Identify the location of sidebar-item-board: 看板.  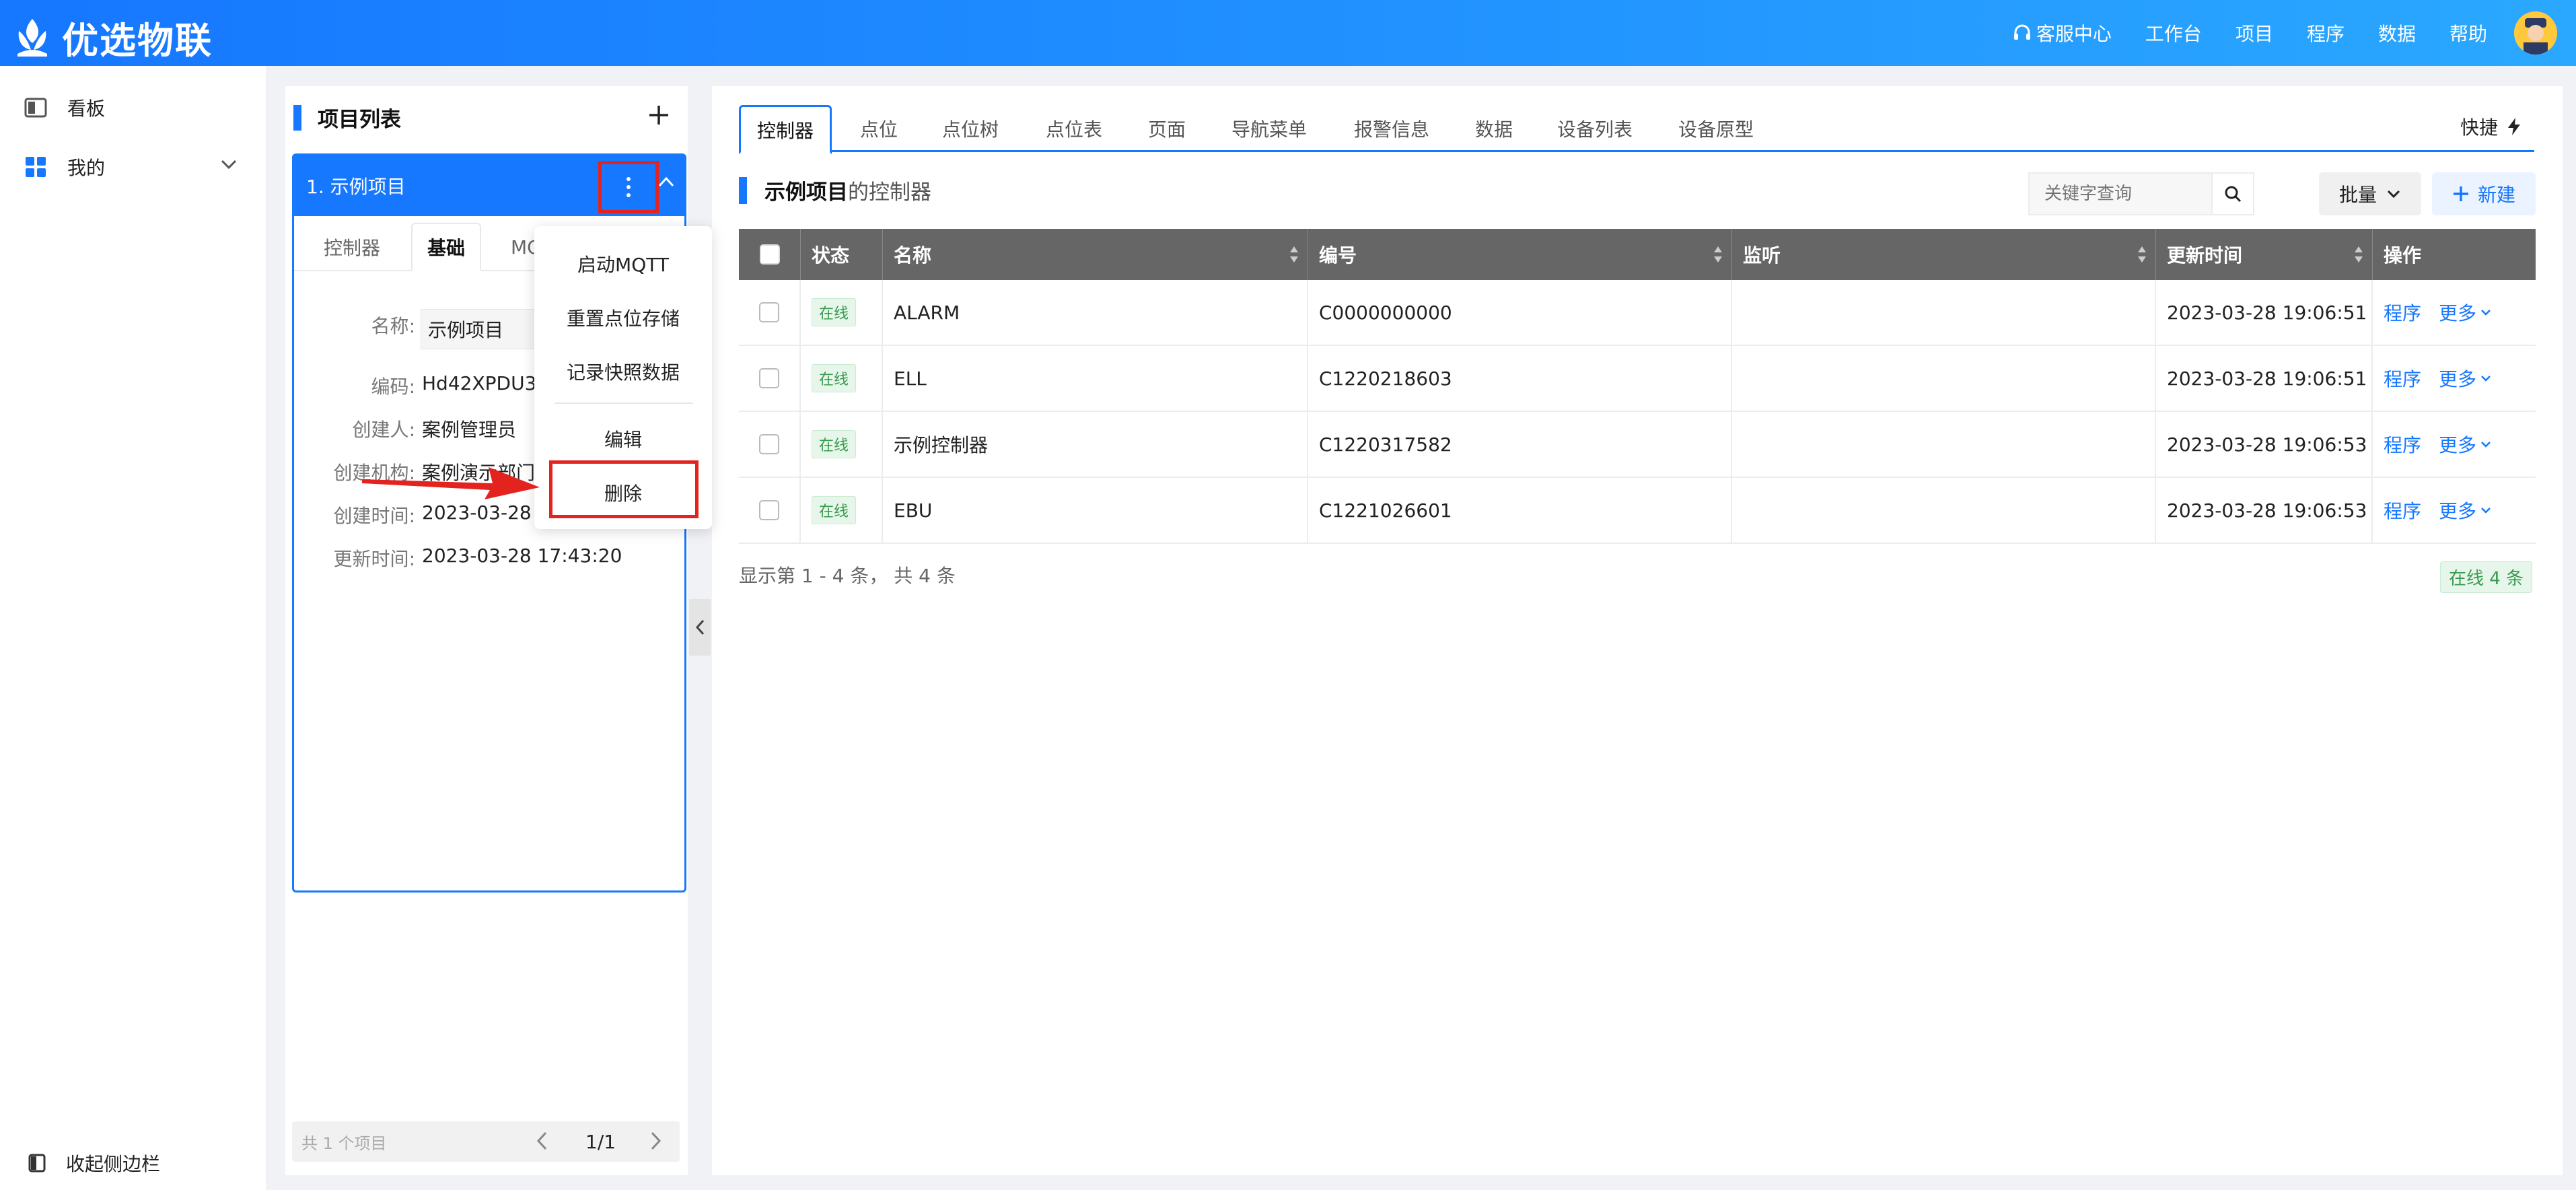
(64, 108).